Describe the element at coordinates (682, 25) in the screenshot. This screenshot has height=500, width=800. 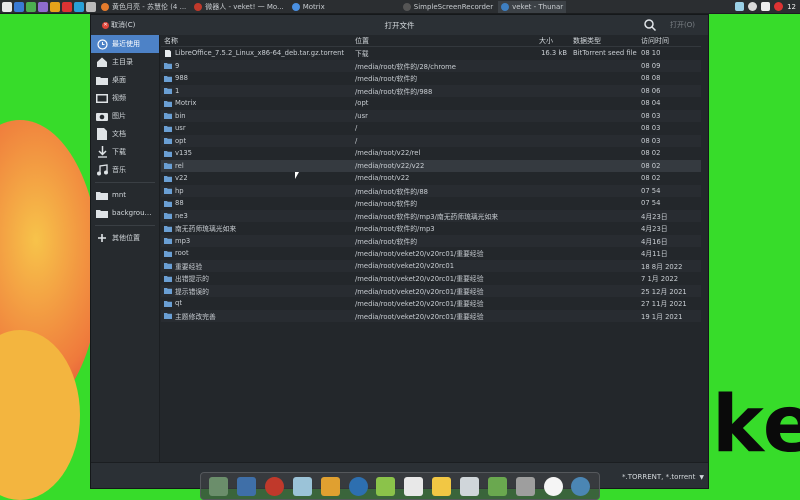
I see `open-button: 打开(O)` at that location.